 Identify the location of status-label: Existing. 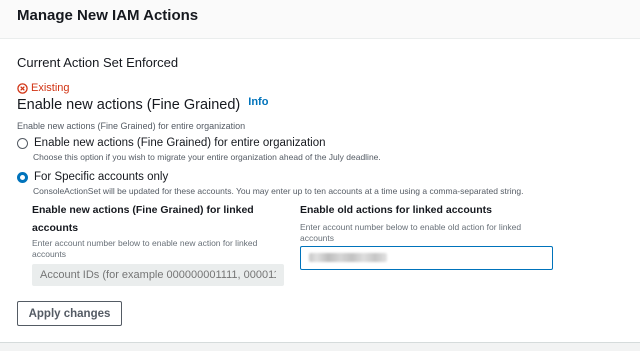
(50, 88).